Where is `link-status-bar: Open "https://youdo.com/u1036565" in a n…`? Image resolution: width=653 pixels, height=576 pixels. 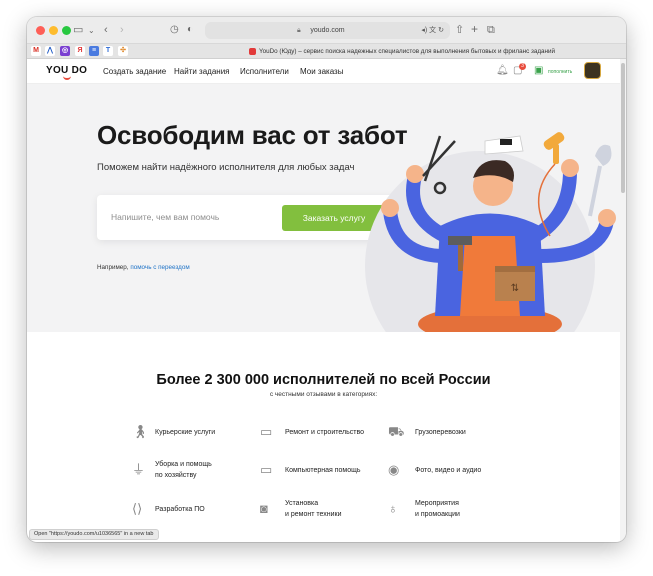 link-status-bar: Open "https://youdo.com/u1036565" in a n… is located at coordinates (94, 534).